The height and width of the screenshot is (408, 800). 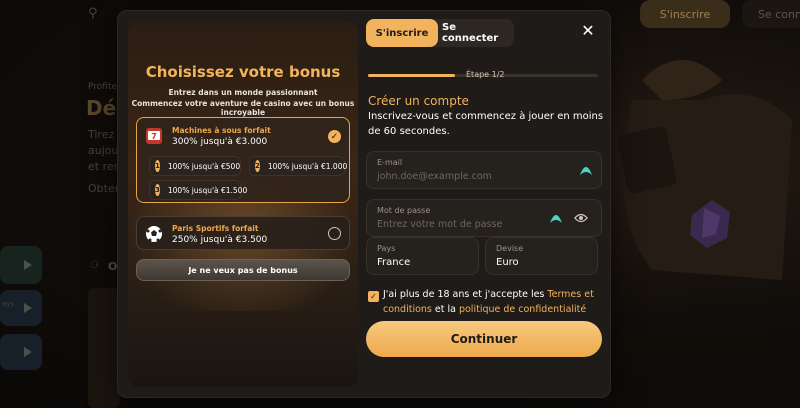 What do you see at coordinates (440, 33) in the screenshot?
I see `auth-tabs: S'inscrire Se connecter` at bounding box center [440, 33].